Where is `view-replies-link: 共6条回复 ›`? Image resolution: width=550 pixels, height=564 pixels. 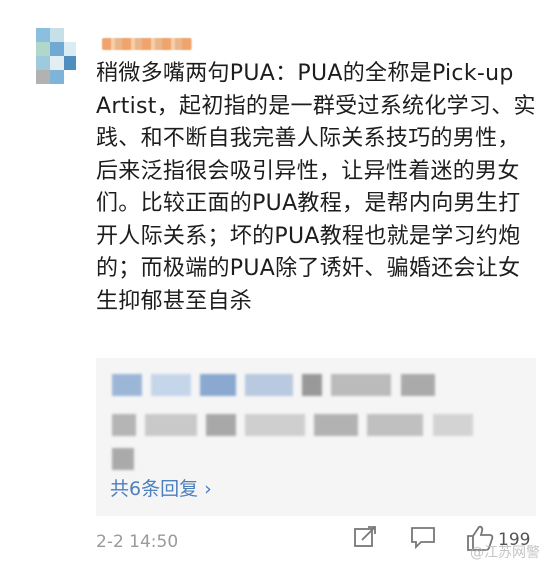 view-replies-link: 共6条回复 › is located at coordinates (161, 487).